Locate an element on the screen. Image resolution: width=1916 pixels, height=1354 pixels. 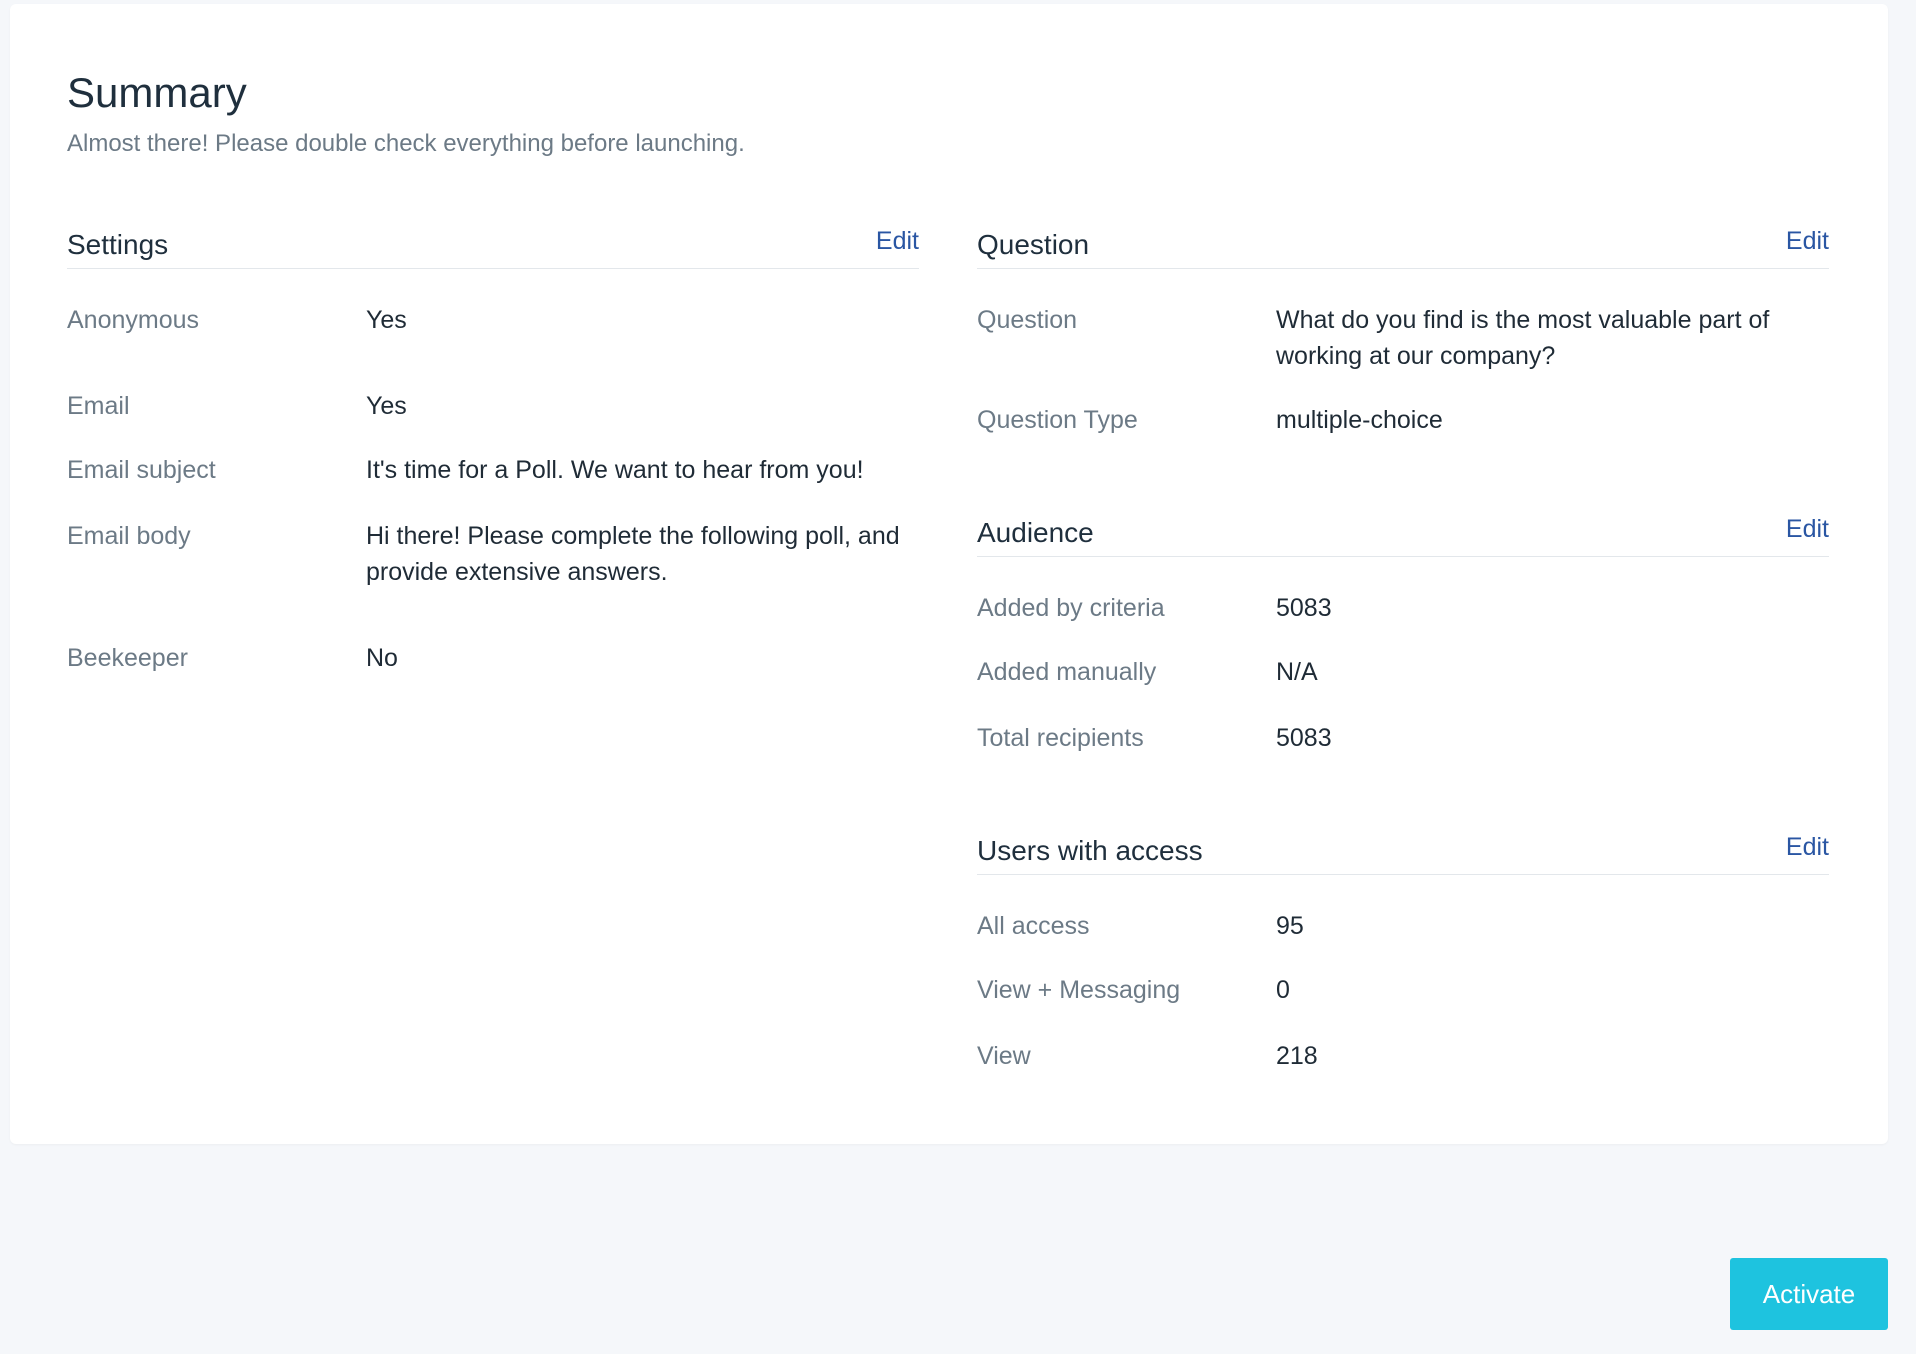
audience-row-label: Total recipients is located at coordinates (1060, 738).